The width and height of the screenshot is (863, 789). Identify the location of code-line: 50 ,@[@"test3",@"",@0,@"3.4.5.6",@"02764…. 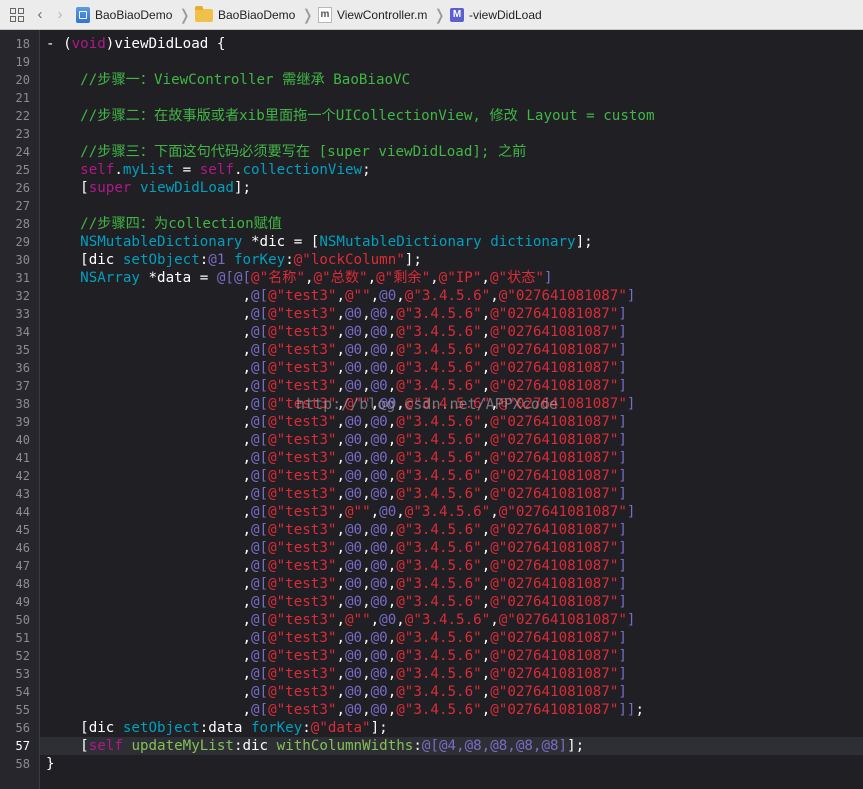
(431, 620).